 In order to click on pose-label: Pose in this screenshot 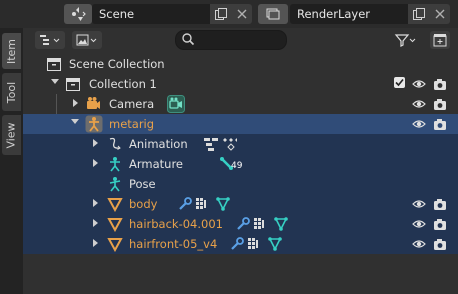, I will do `click(142, 184)`.